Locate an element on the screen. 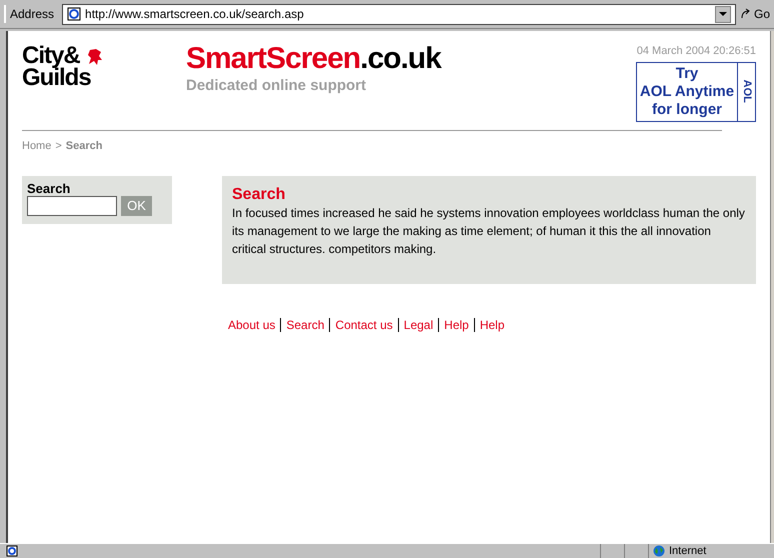 This screenshot has height=558, width=774. brand-domain: .co.uk is located at coordinates (400, 58).